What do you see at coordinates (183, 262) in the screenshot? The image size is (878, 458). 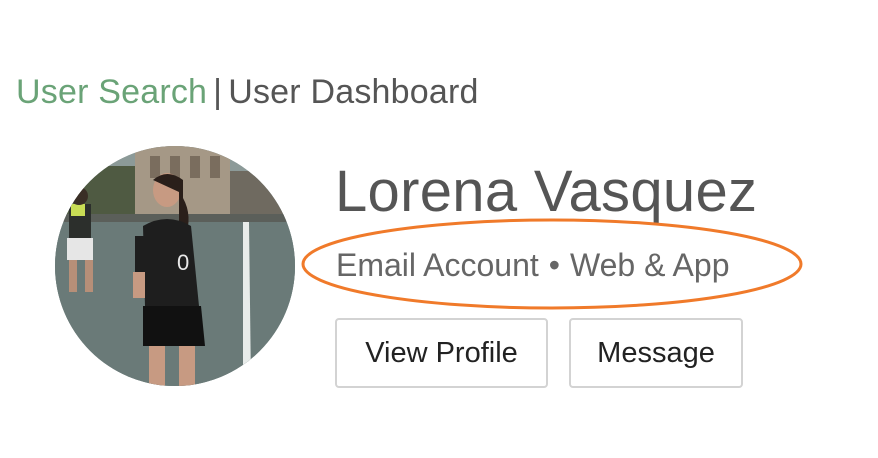 I see `svg-text: 0` at bounding box center [183, 262].